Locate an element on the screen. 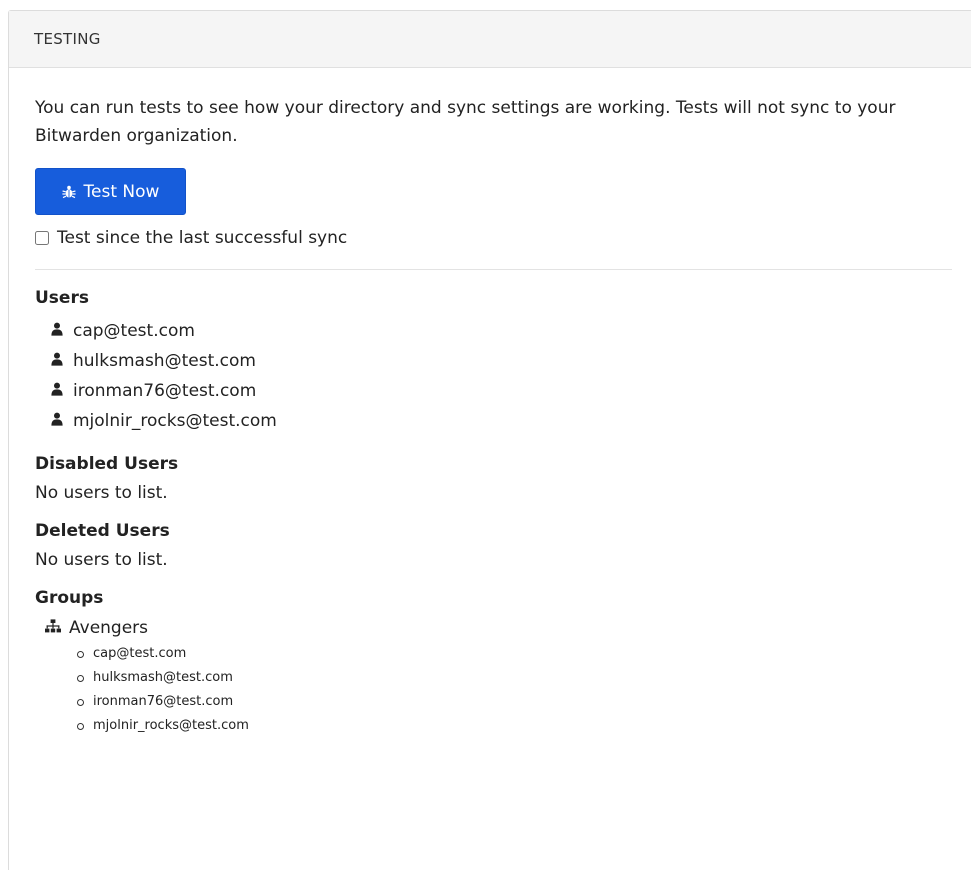  group-item: Avengers is located at coordinates (498, 628).